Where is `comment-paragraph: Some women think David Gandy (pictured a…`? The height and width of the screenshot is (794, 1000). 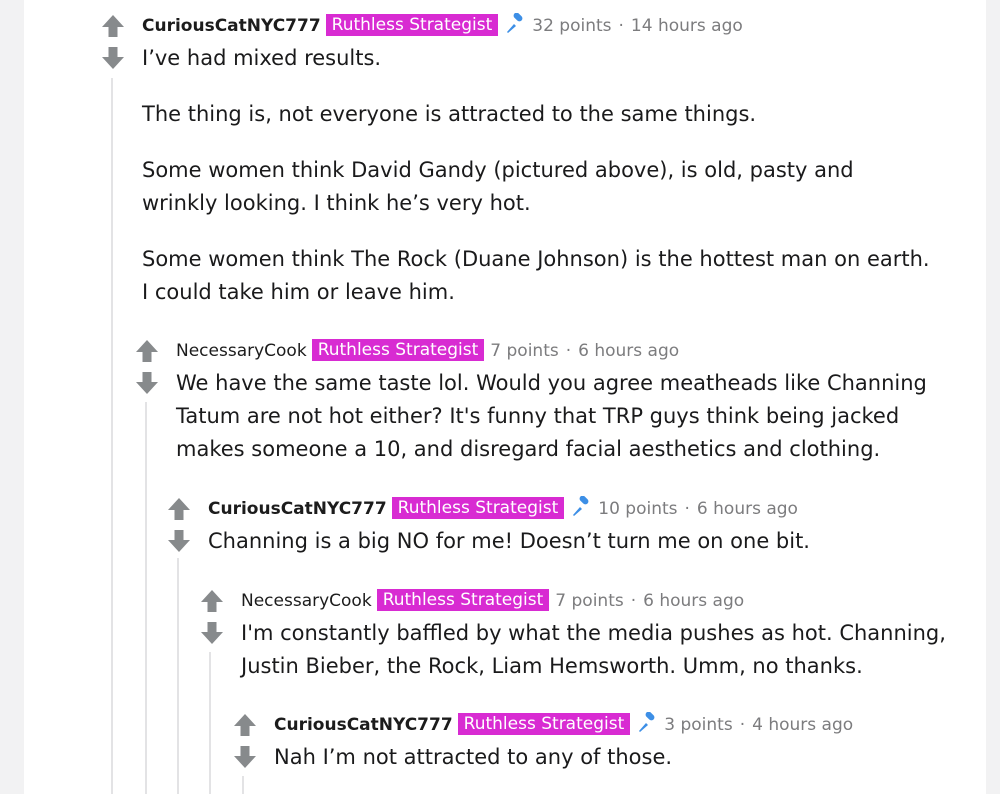
comment-paragraph: Some women think David Gandy (pictured a… is located at coordinates (498, 186).